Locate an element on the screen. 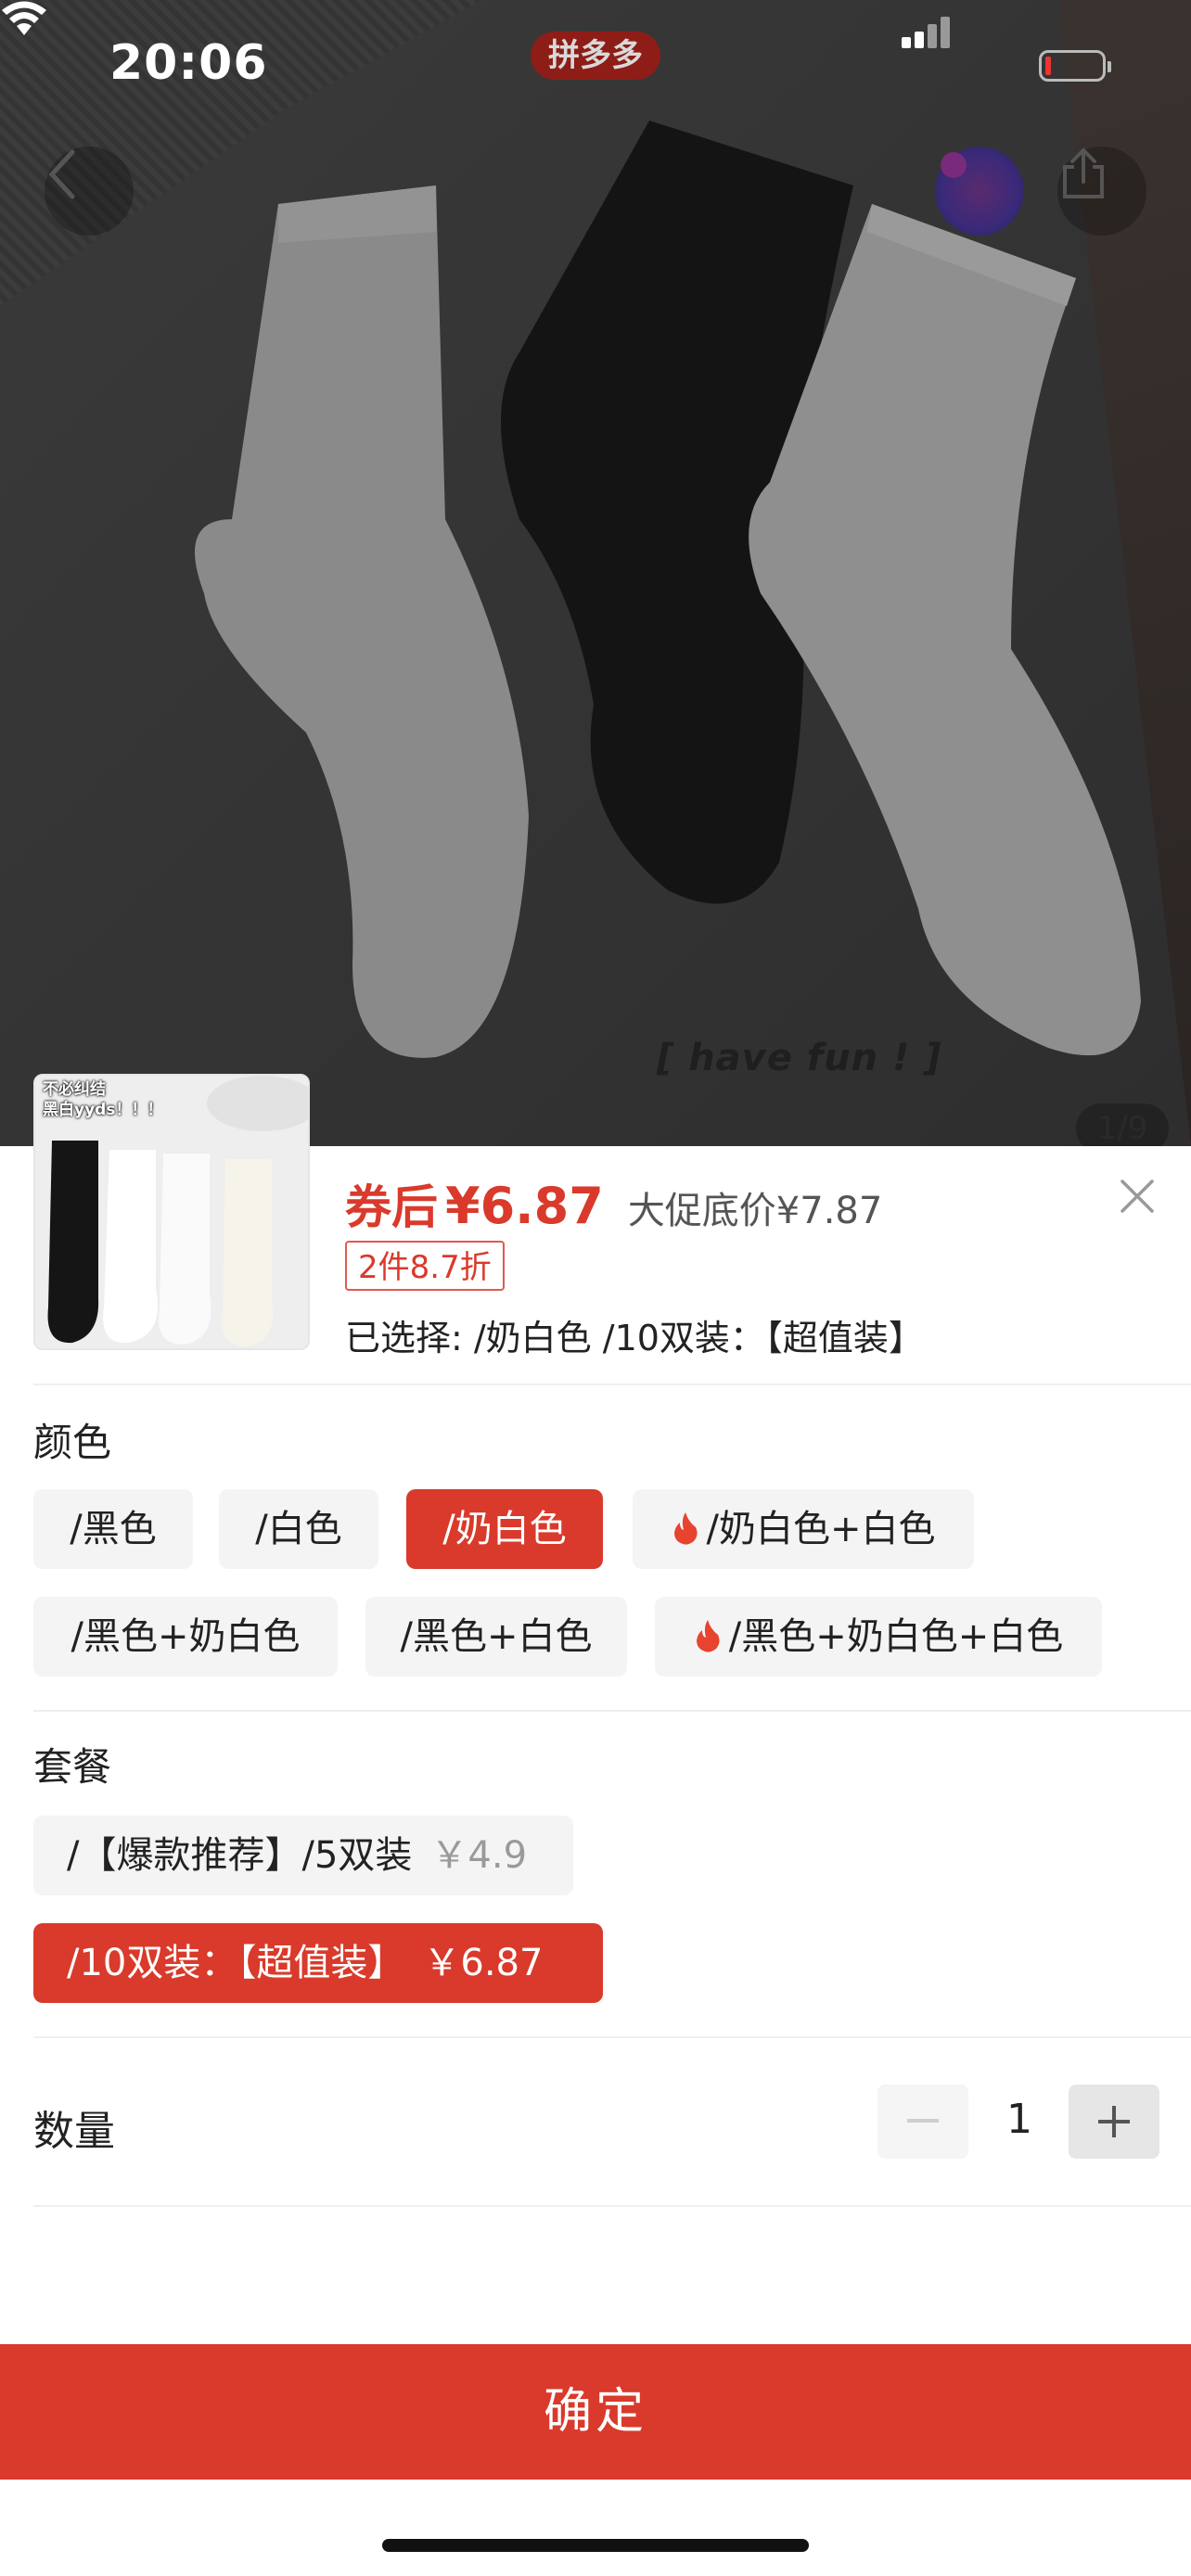  color-option-label: /黑色+奶白色+白色 is located at coordinates (896, 1637).